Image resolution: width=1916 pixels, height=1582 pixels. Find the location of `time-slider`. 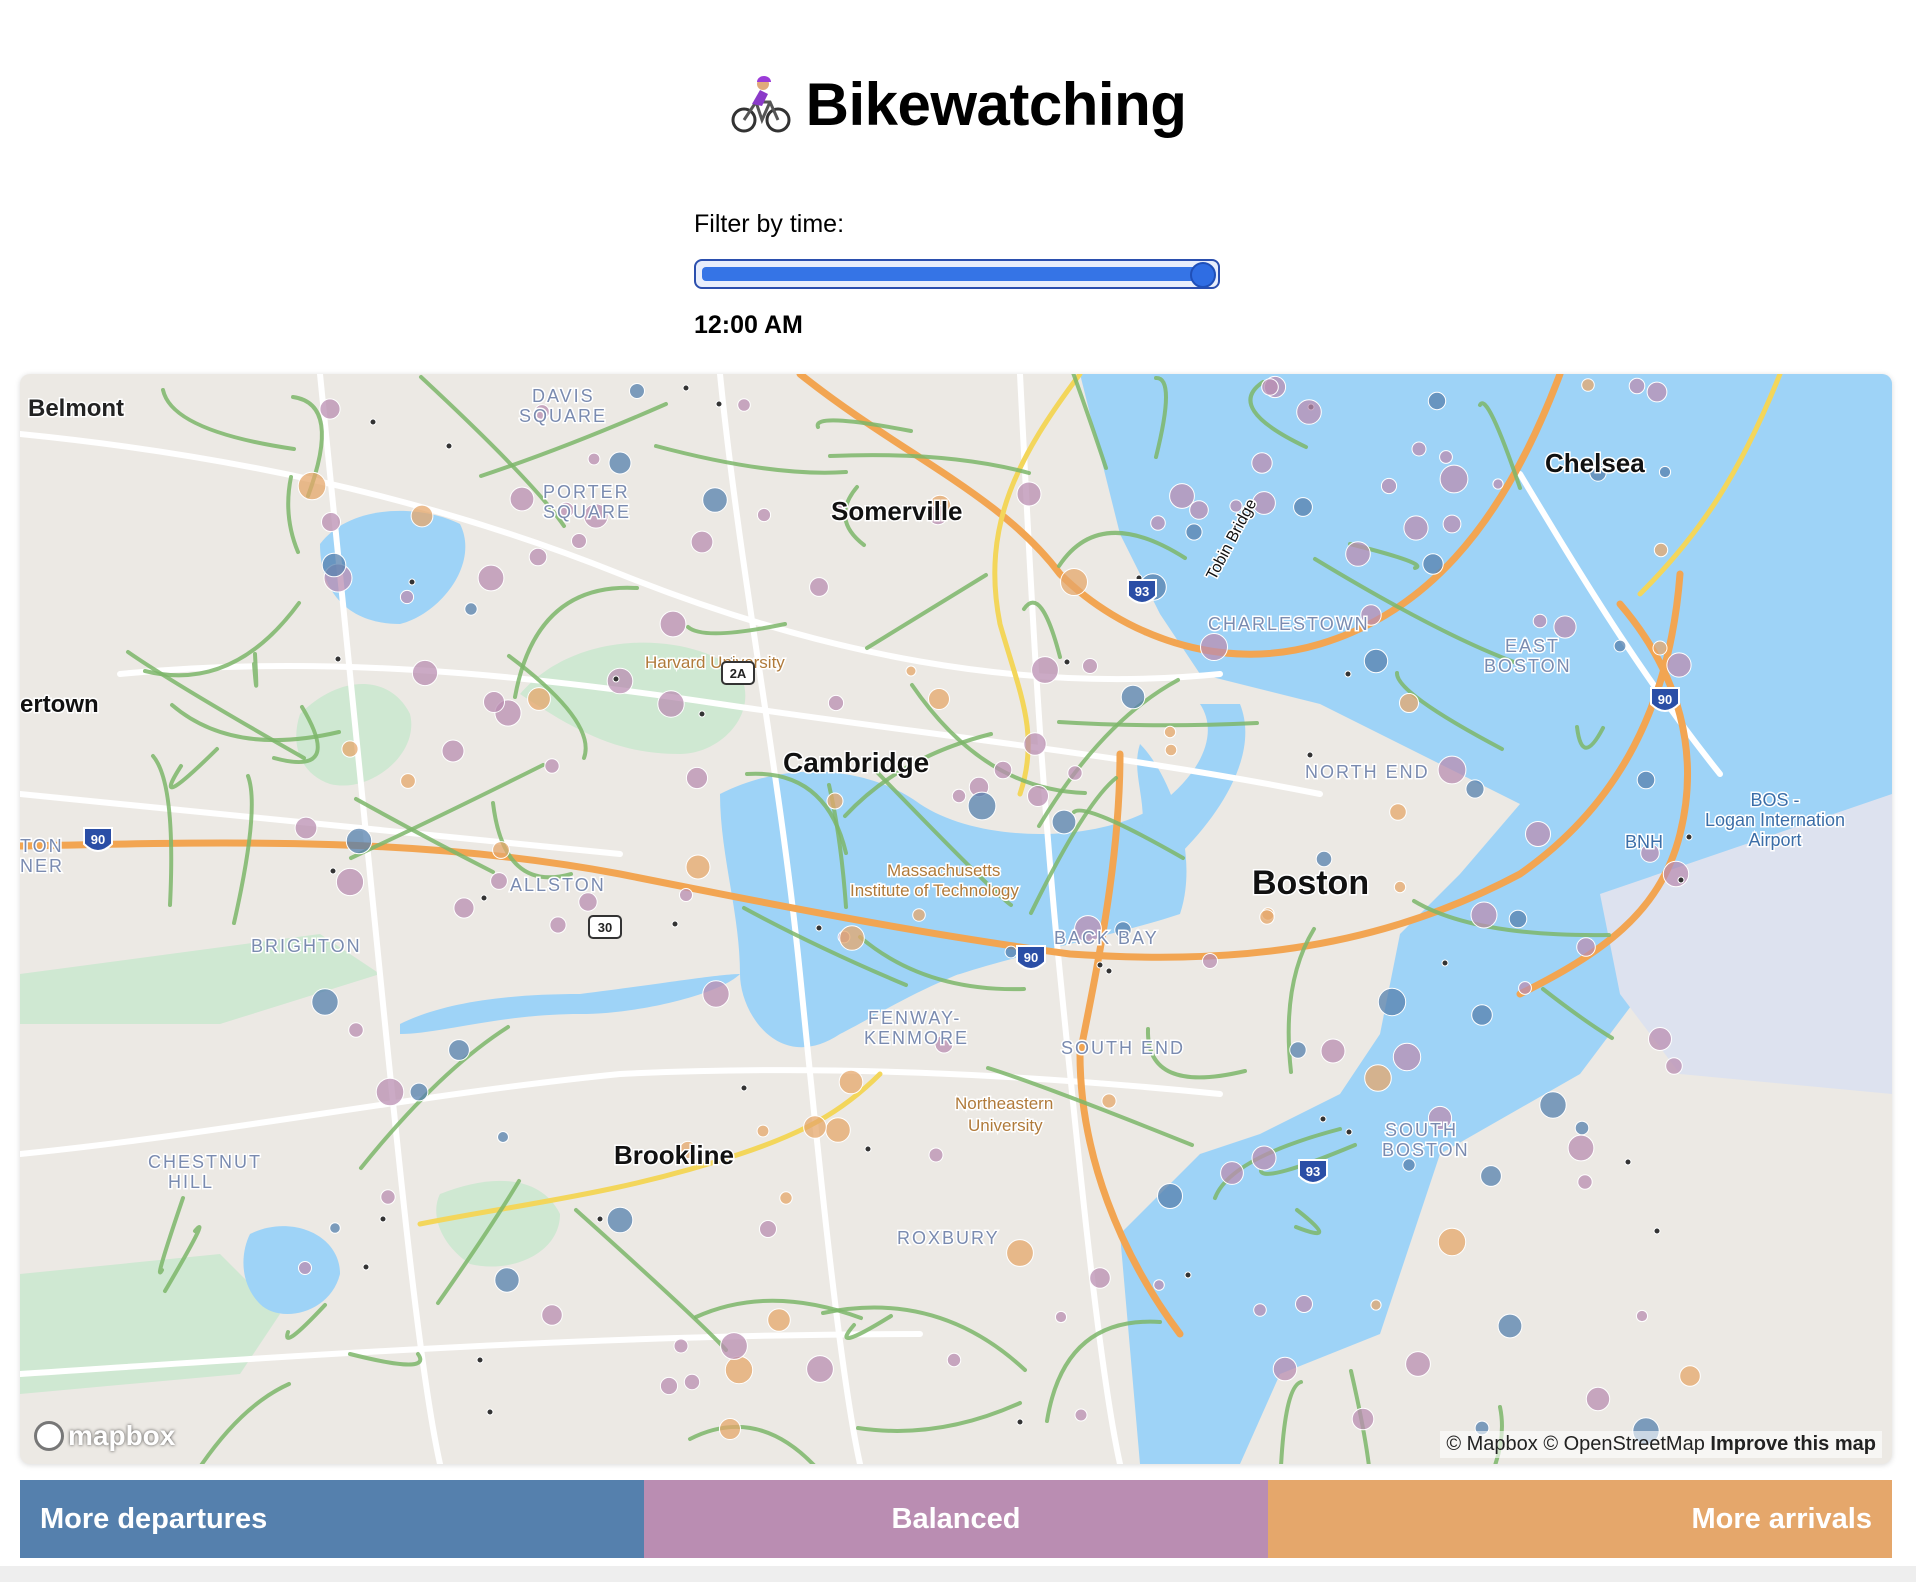

time-slider is located at coordinates (957, 274).